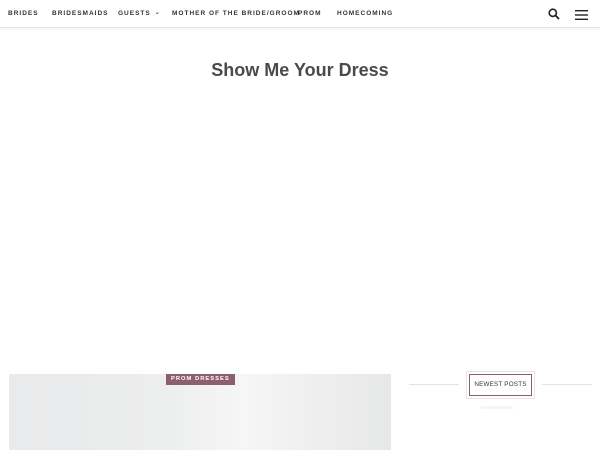 This screenshot has height=450, width=600. Describe the element at coordinates (567, 384) in the screenshot. I see `widget-divider-right` at that location.